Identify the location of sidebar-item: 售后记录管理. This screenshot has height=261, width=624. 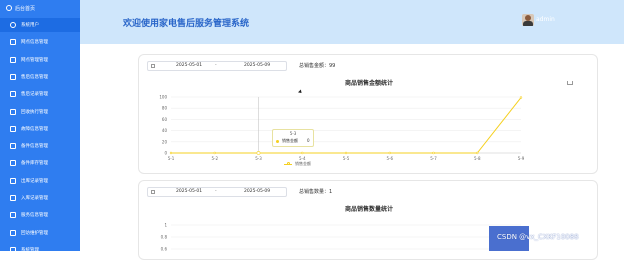
(40, 94).